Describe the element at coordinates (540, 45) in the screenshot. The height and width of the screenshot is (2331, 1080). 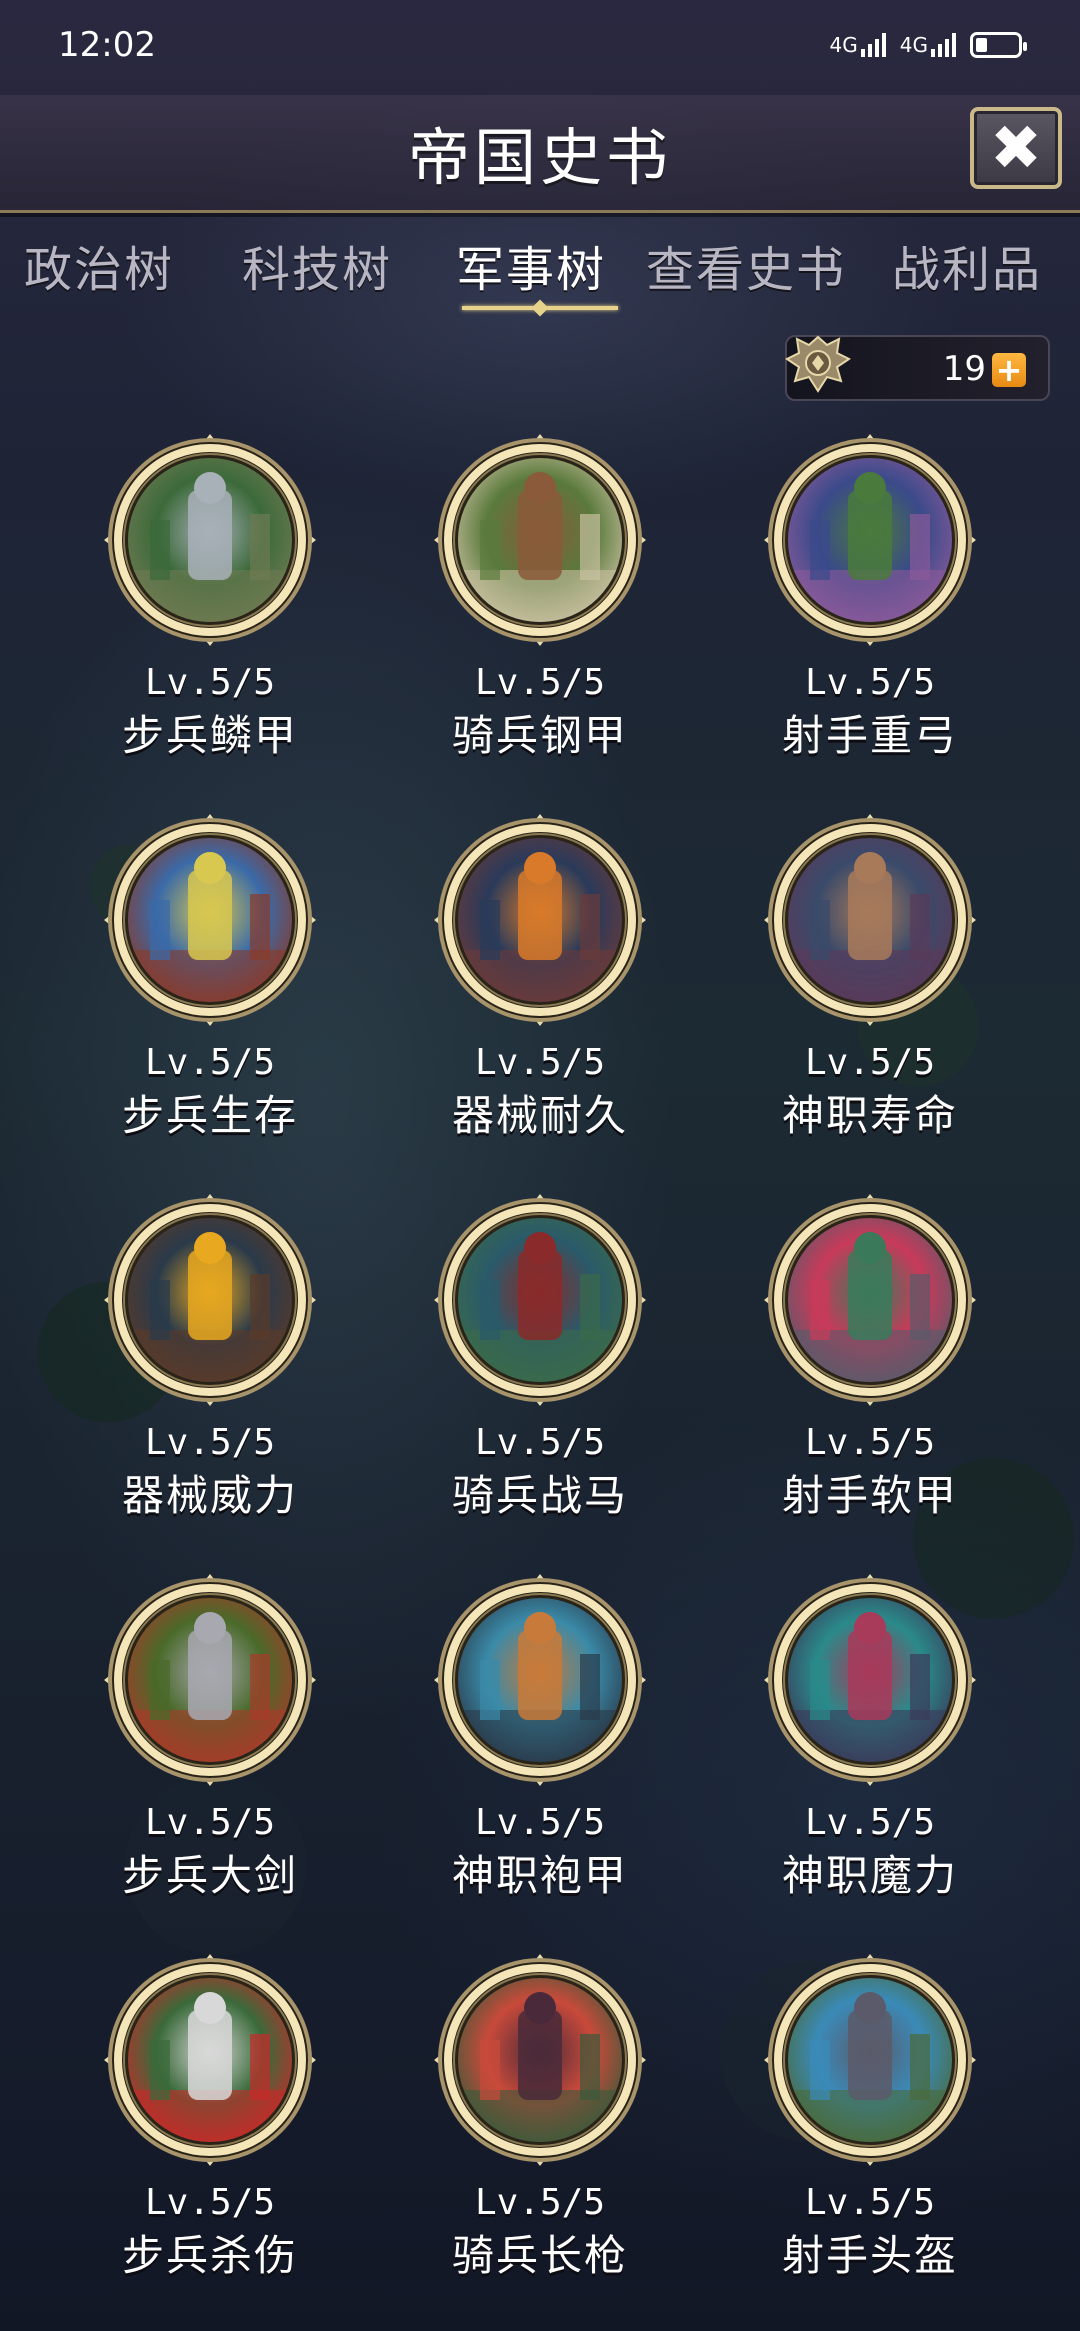
I see `status-bar: 12:02 4G 4G` at that location.